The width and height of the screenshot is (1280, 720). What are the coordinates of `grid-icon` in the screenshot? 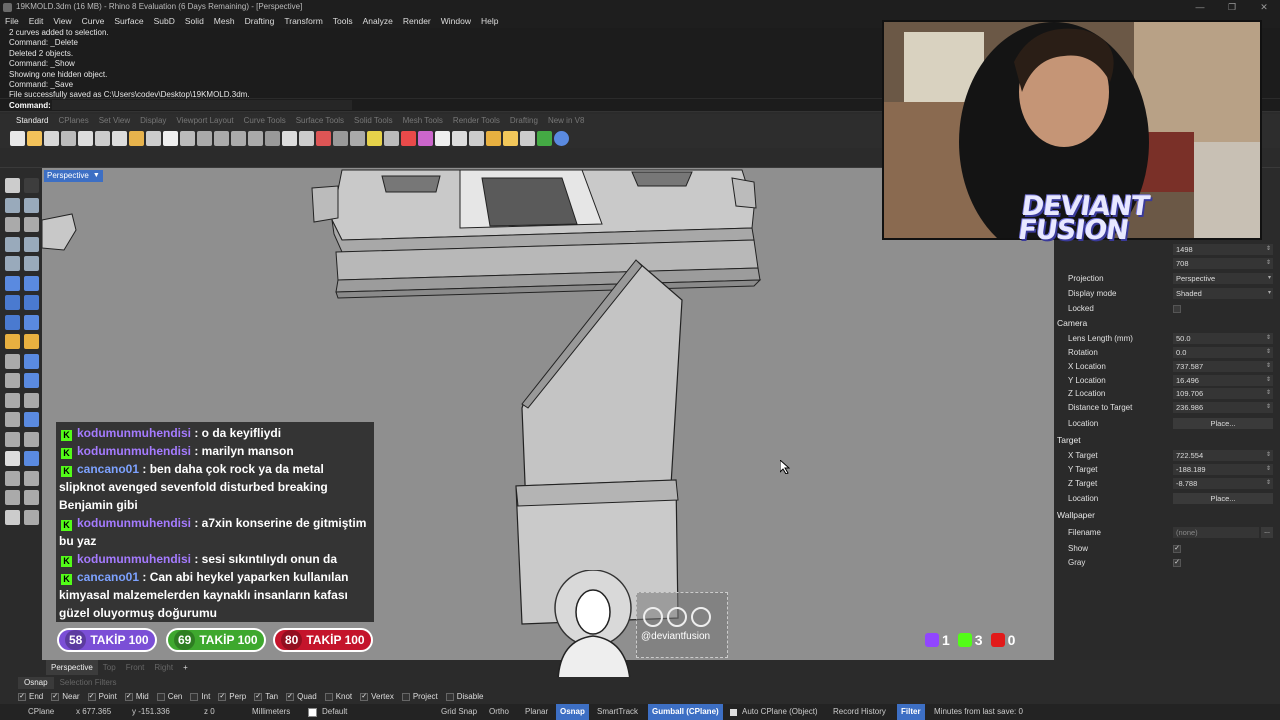 It's located at (306, 138).